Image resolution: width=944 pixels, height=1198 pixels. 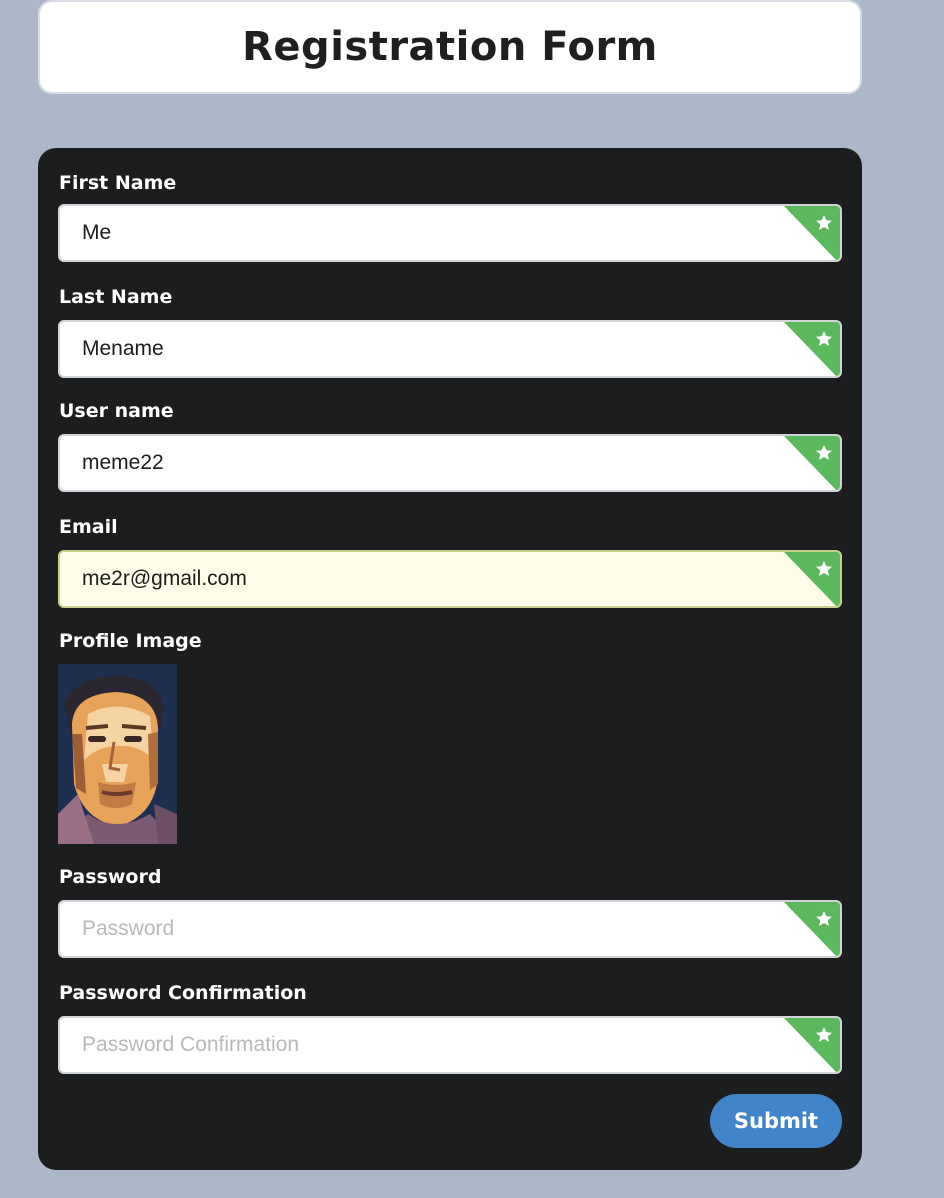 I want to click on last-name-input, so click(x=450, y=349).